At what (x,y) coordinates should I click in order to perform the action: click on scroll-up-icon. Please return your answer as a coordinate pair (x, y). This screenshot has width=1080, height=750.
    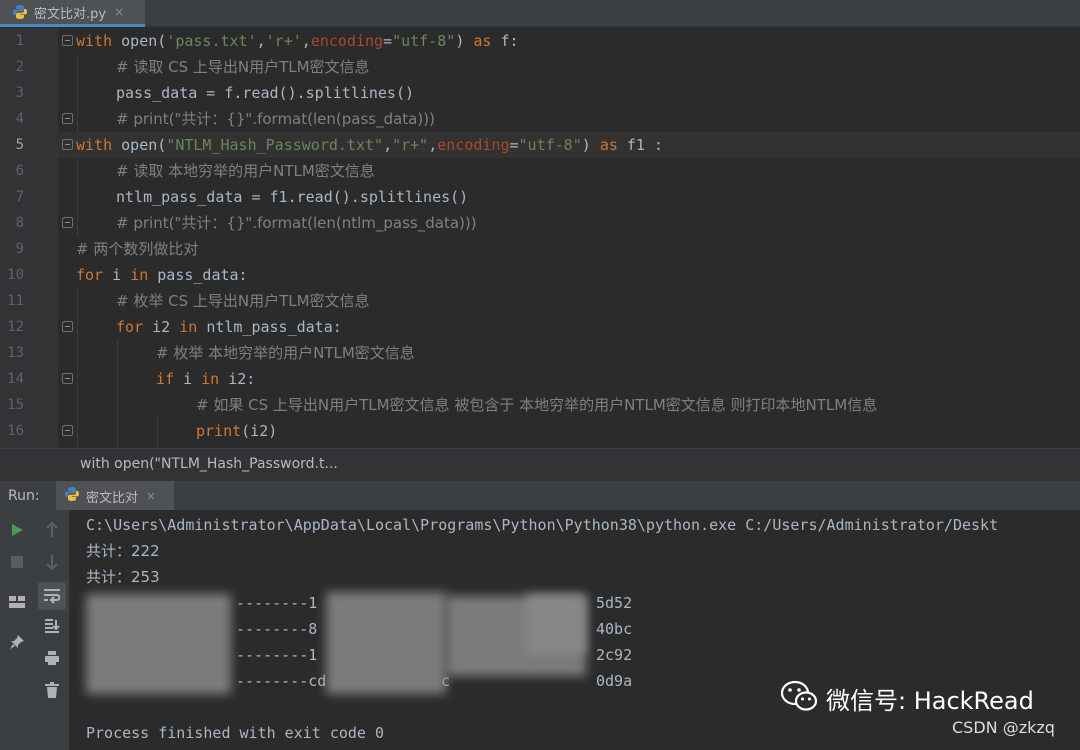
    Looking at the image, I should click on (52, 530).